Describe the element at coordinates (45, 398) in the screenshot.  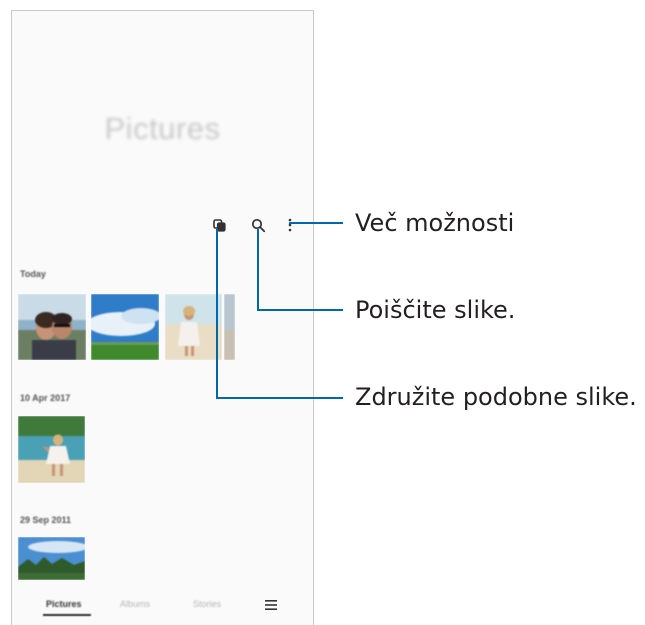
I see `date-header-apr-2017: 10 Apr 2017` at that location.